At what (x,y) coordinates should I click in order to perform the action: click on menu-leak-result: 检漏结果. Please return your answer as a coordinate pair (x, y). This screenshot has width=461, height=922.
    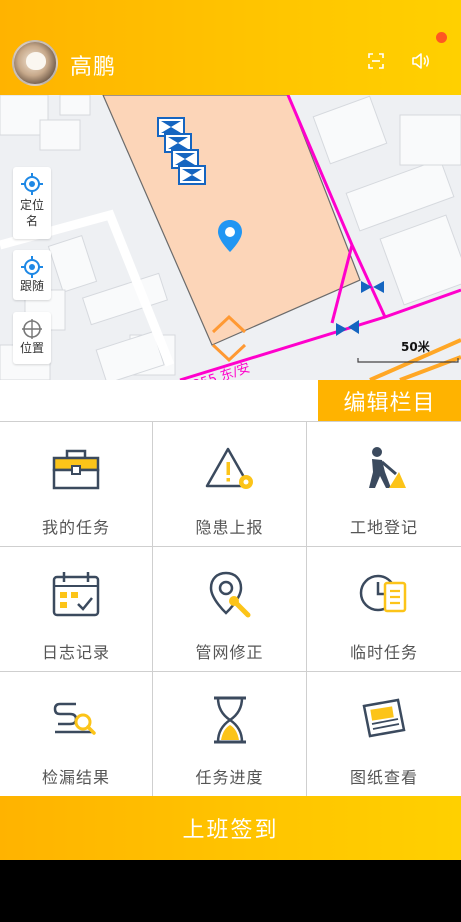
    Looking at the image, I should click on (76, 734).